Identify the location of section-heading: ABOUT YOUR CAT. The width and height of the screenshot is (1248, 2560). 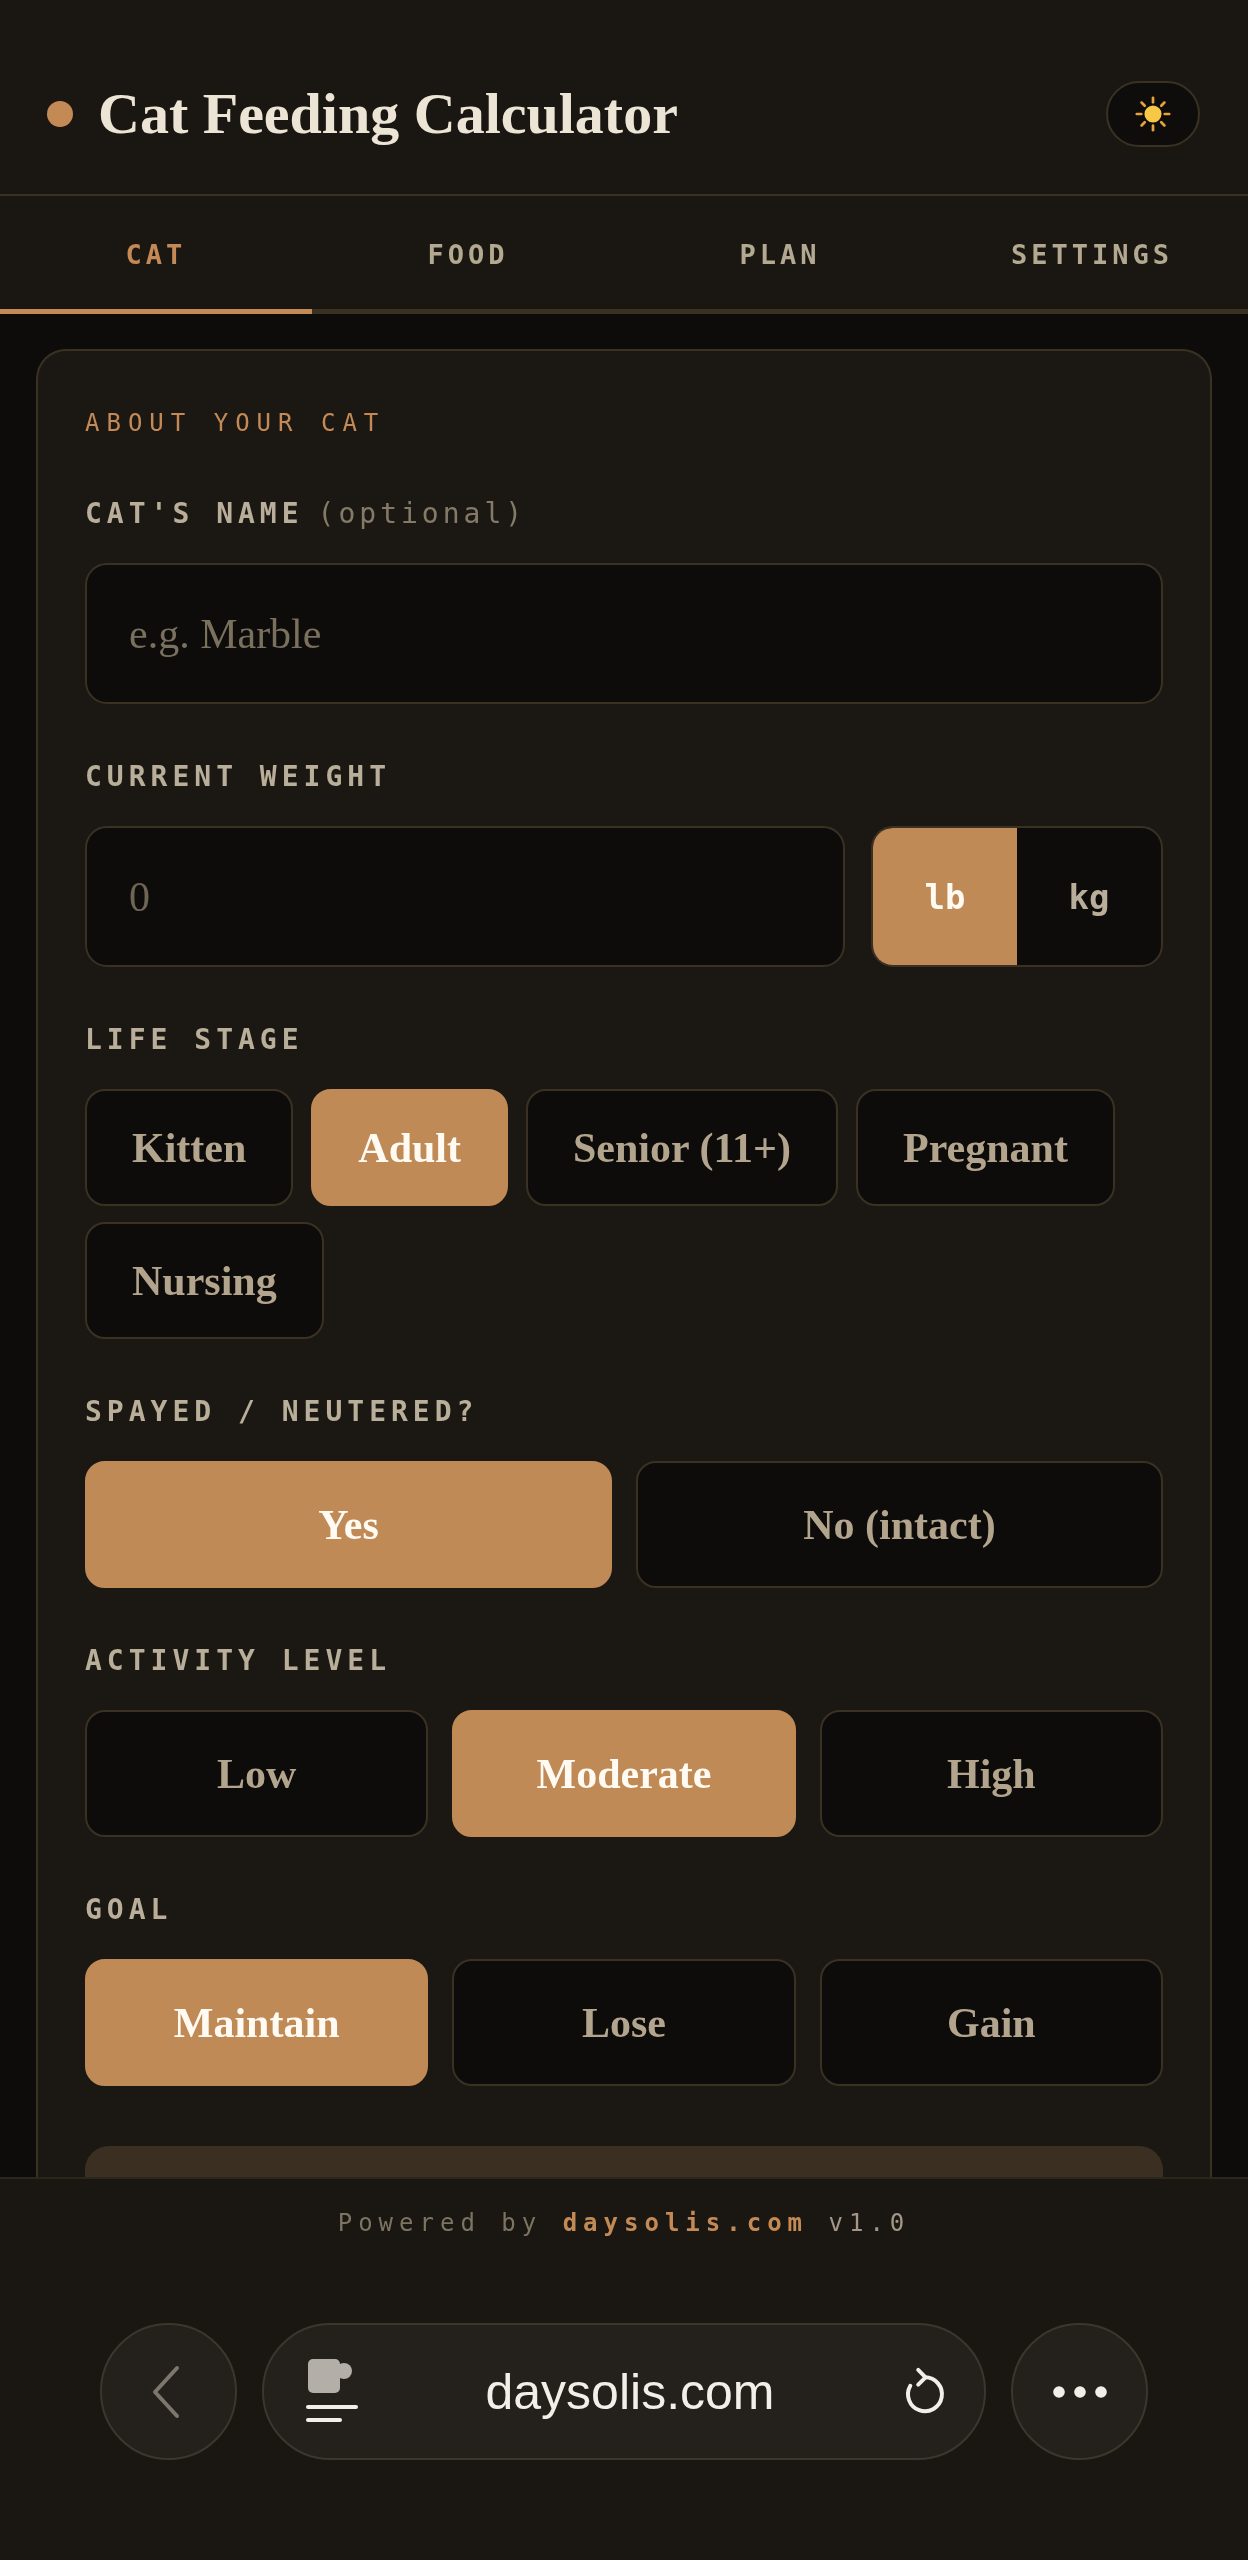
(235, 423).